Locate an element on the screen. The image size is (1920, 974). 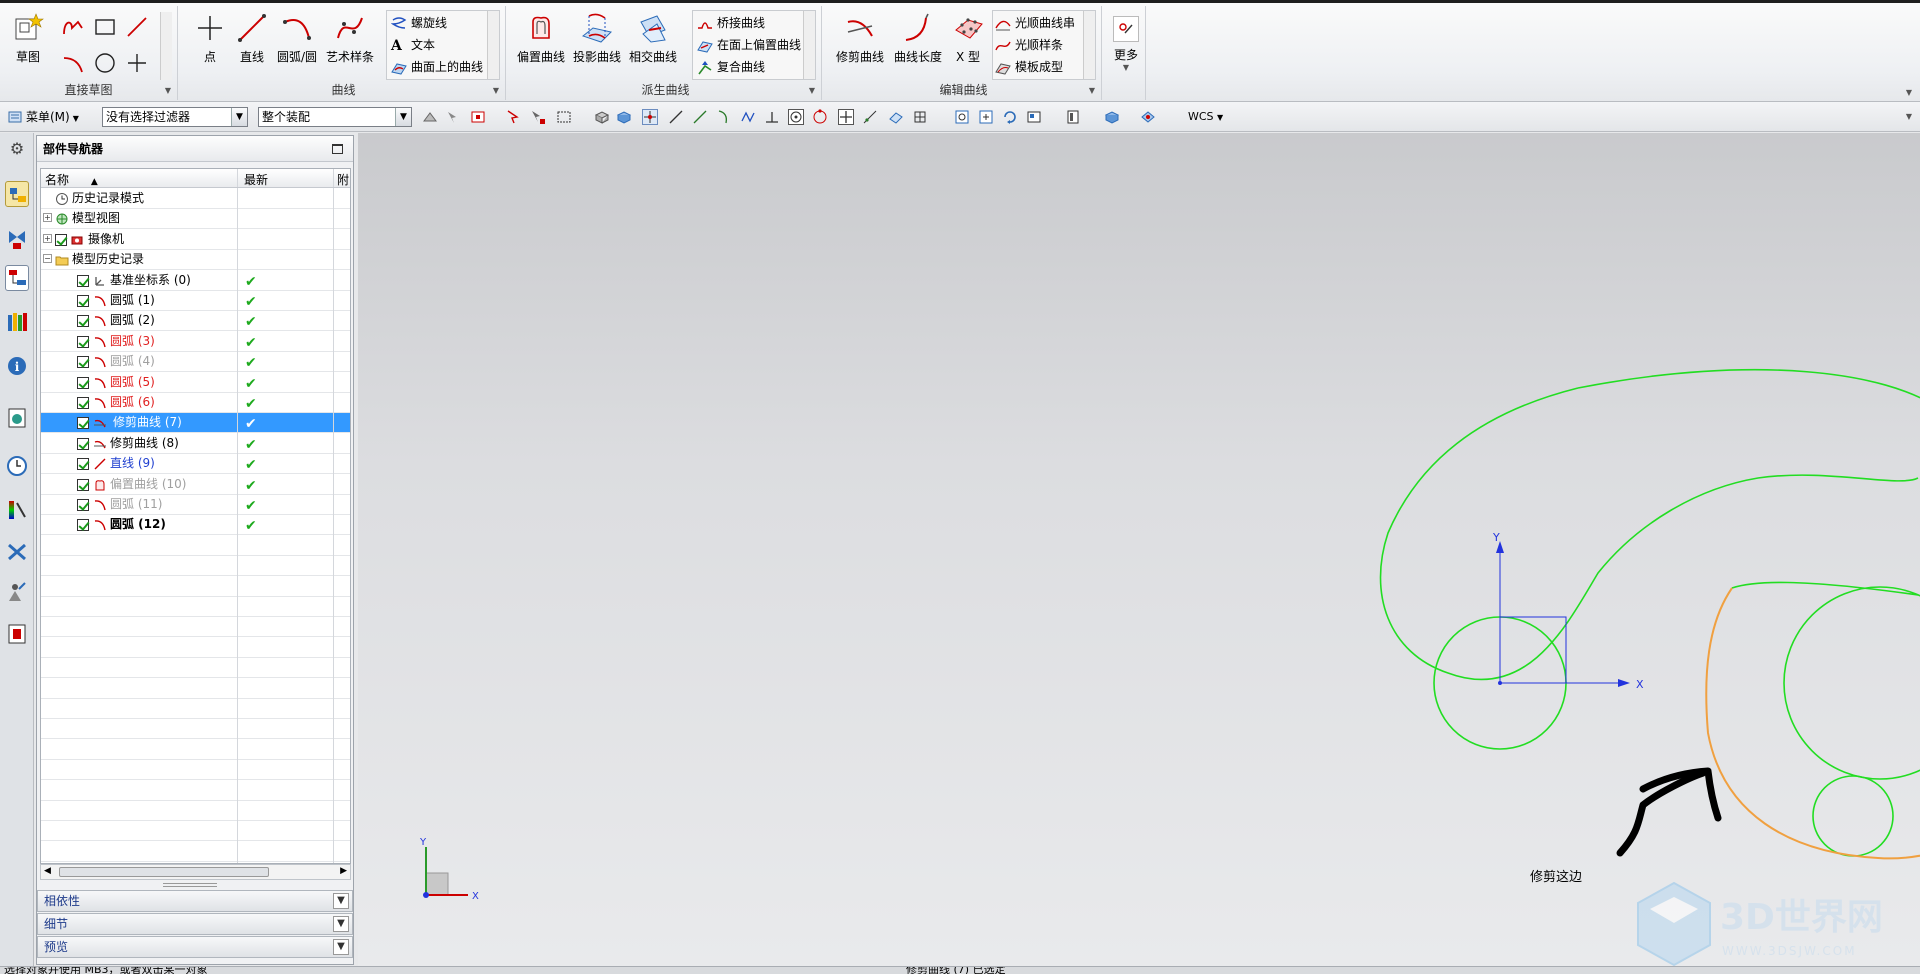
display-body-icon is located at coordinates (1112, 117).